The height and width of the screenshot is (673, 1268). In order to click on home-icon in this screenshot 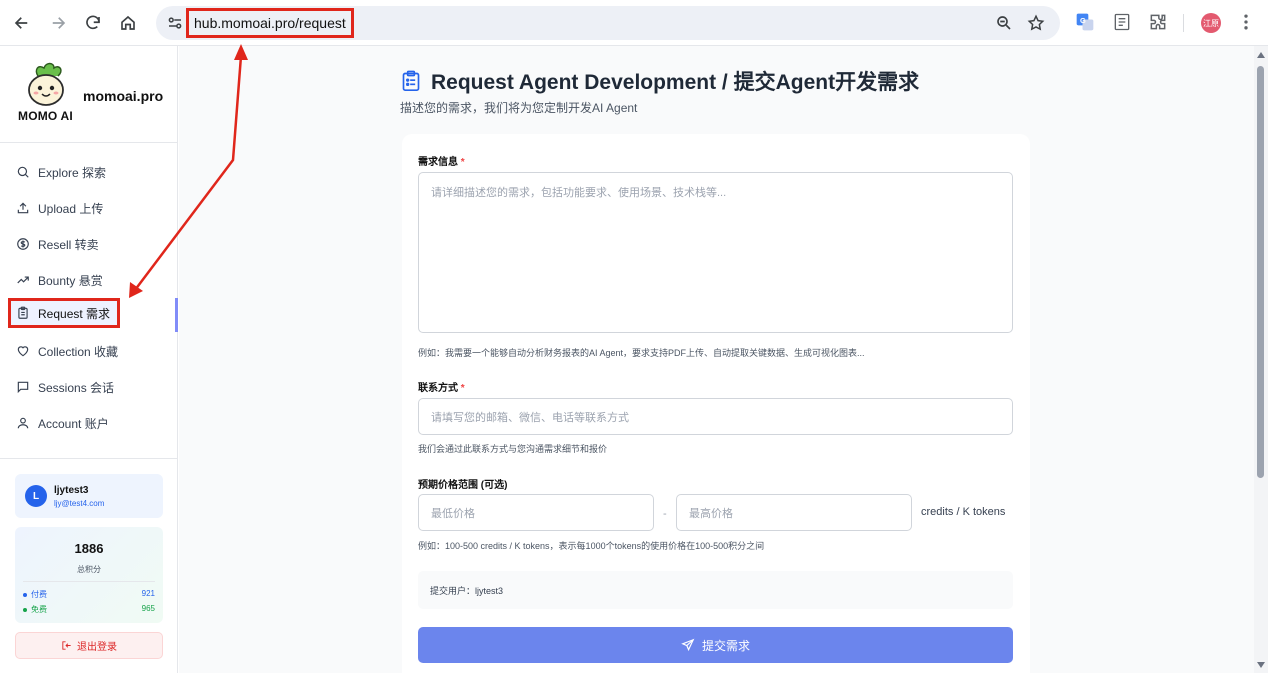, I will do `click(128, 22)`.